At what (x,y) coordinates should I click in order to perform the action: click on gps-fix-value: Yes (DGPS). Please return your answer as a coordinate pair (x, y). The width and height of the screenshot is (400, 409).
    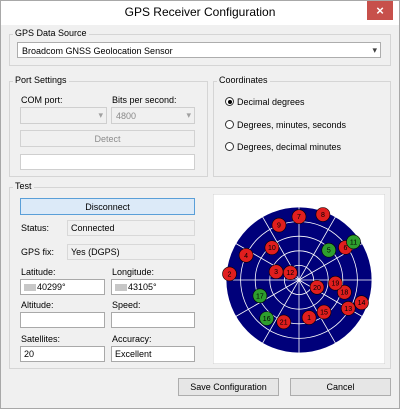
    Looking at the image, I should click on (131, 252).